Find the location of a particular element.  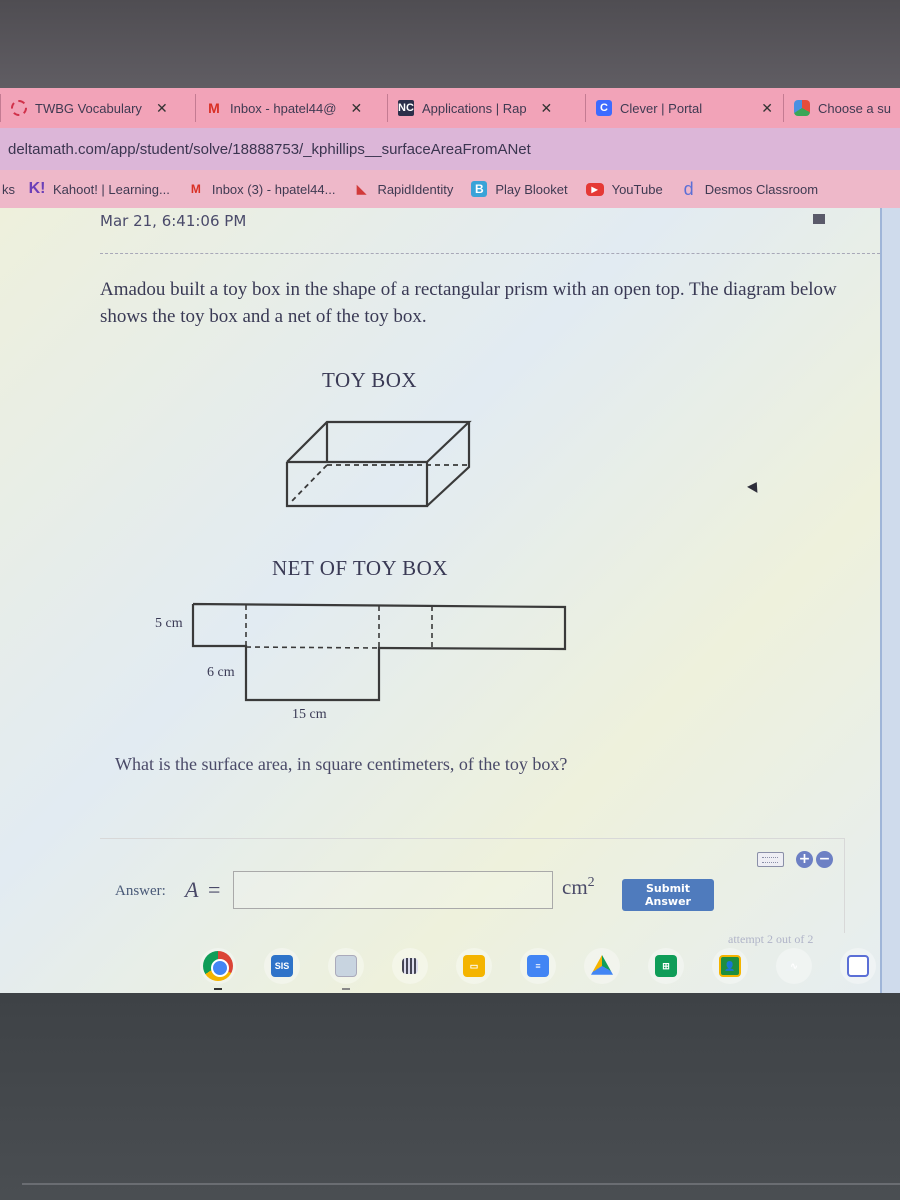

answer-variable: A is located at coordinates (192, 889).